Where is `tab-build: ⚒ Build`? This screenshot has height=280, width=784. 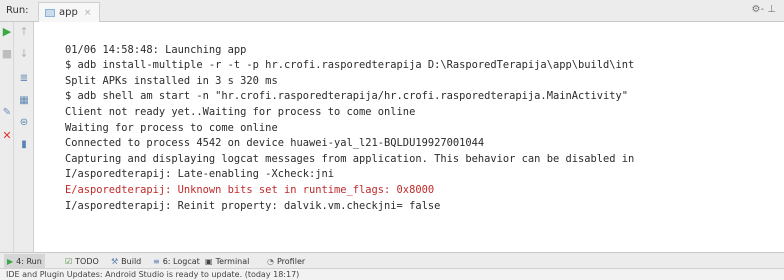
tab-build: ⚒ Build is located at coordinates (126, 261).